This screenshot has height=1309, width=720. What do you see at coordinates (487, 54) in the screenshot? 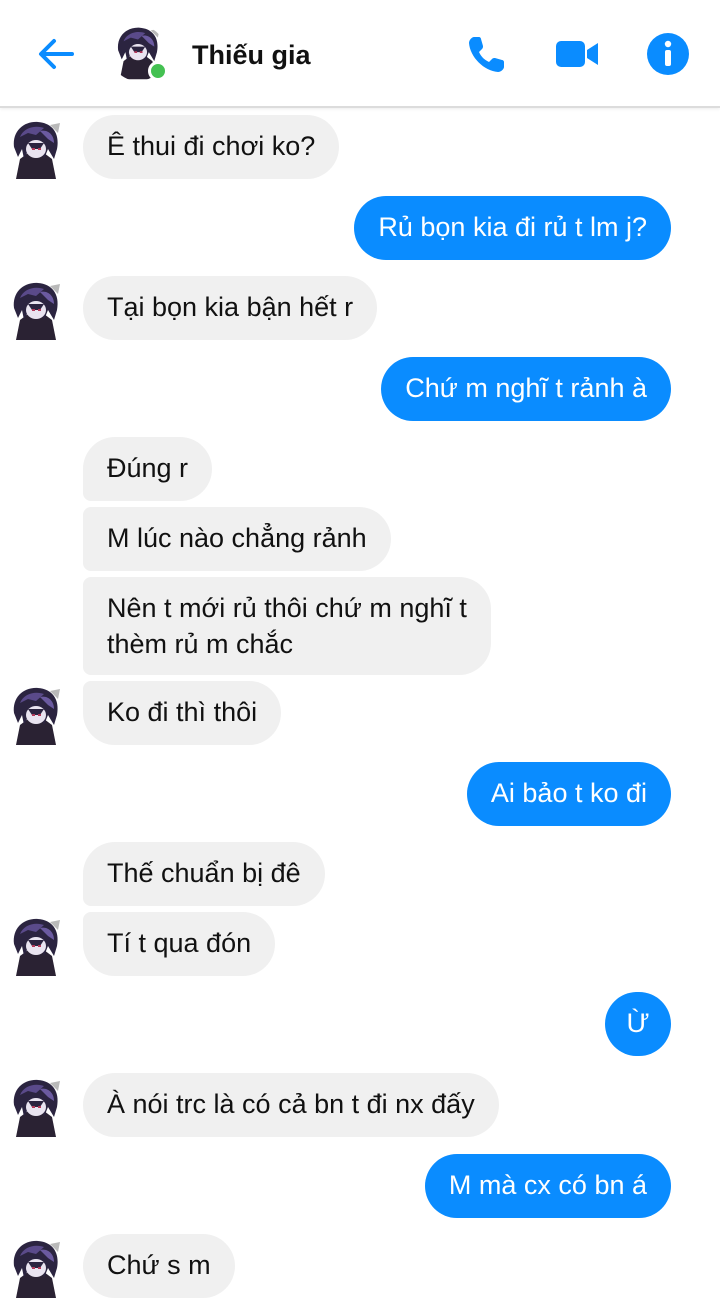
I see `phone-icon` at bounding box center [487, 54].